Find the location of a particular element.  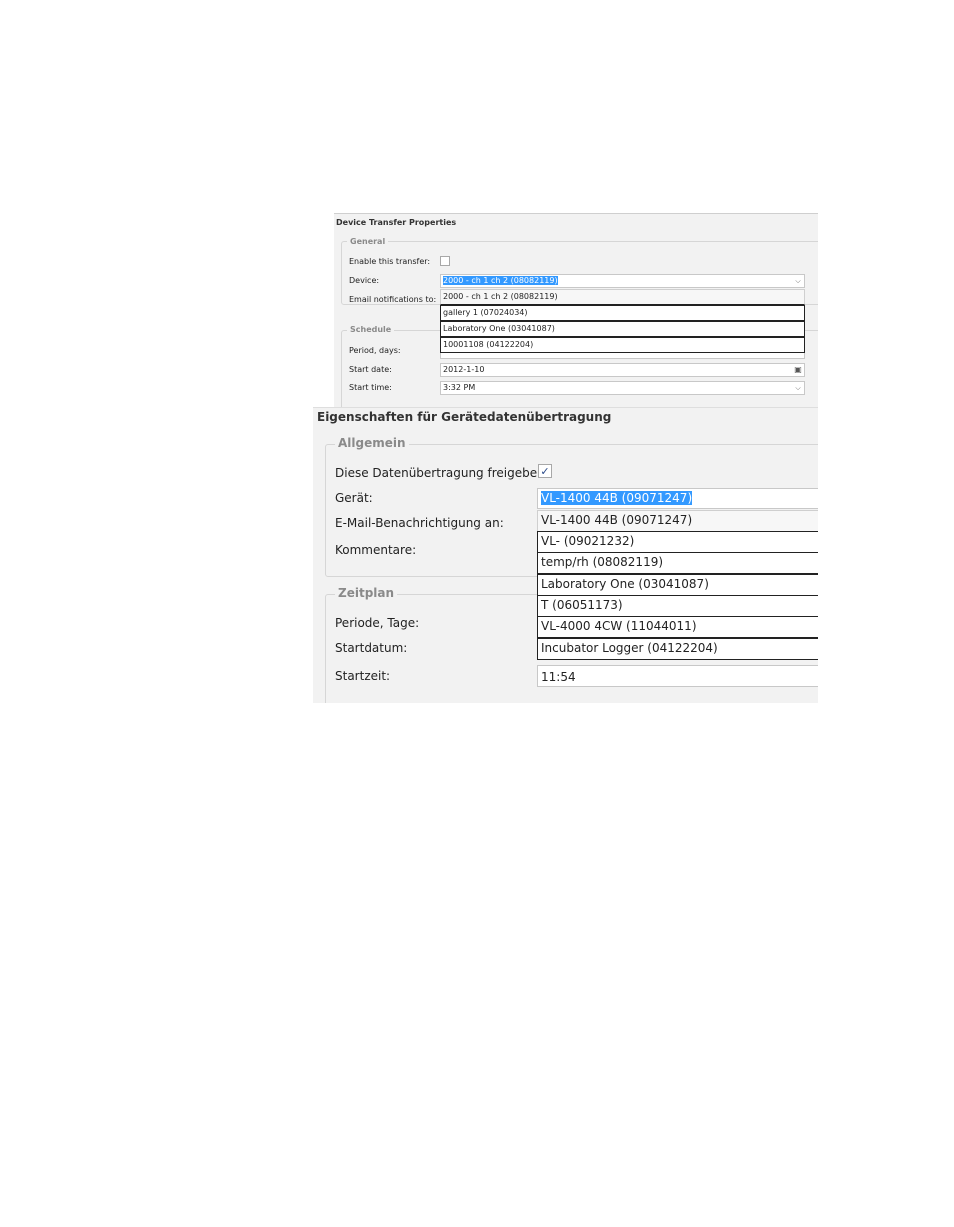

device-option: temp/rh (08082119) is located at coordinates (677, 563).